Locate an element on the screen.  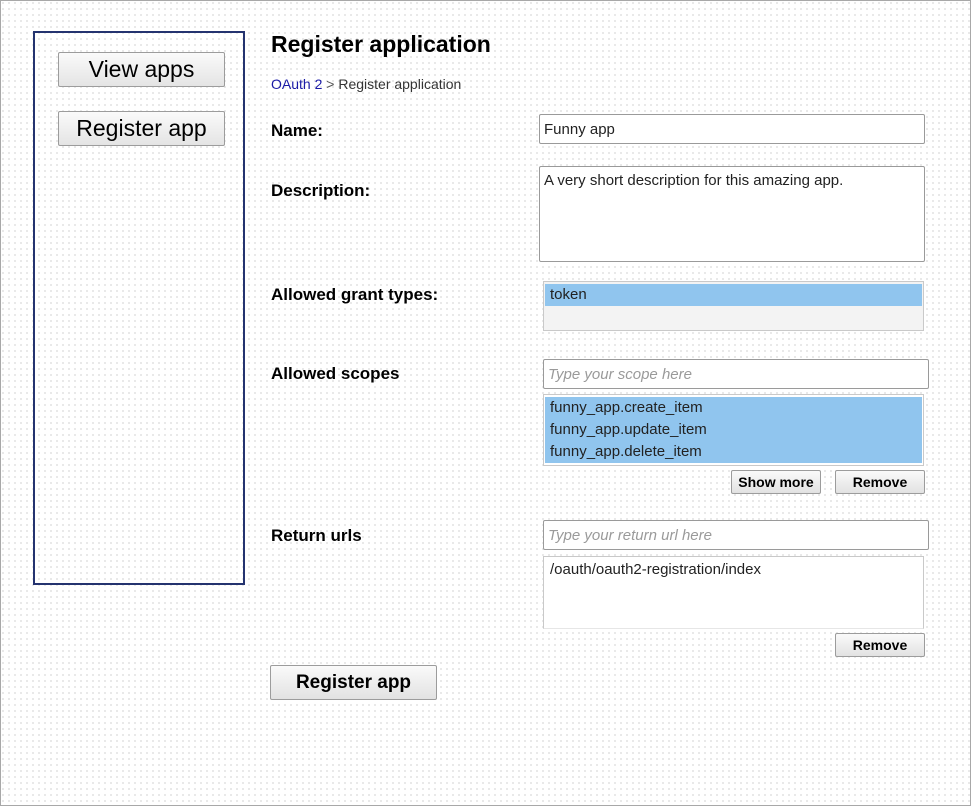
breadcrumb-oauth2-link: OAuth 2 is located at coordinates (296, 84).